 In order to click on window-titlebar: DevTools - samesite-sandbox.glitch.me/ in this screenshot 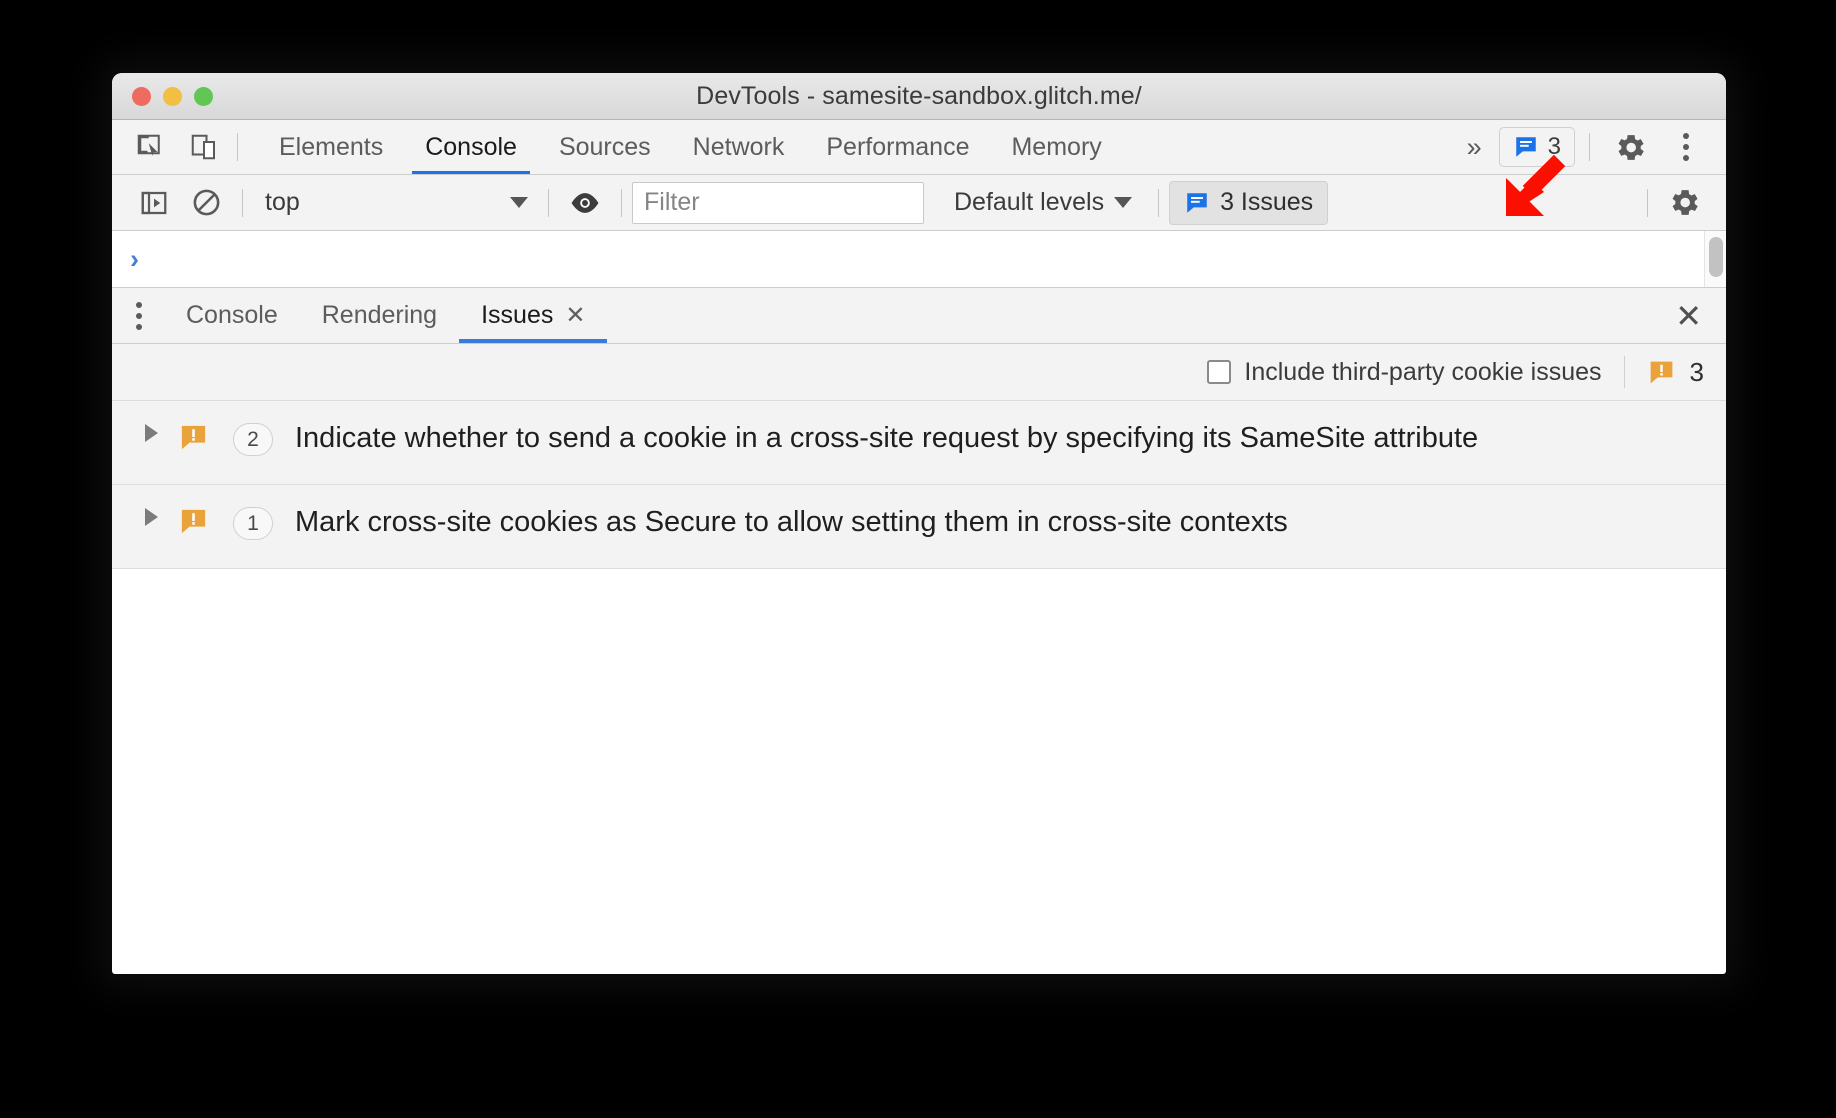, I will do `click(919, 96)`.